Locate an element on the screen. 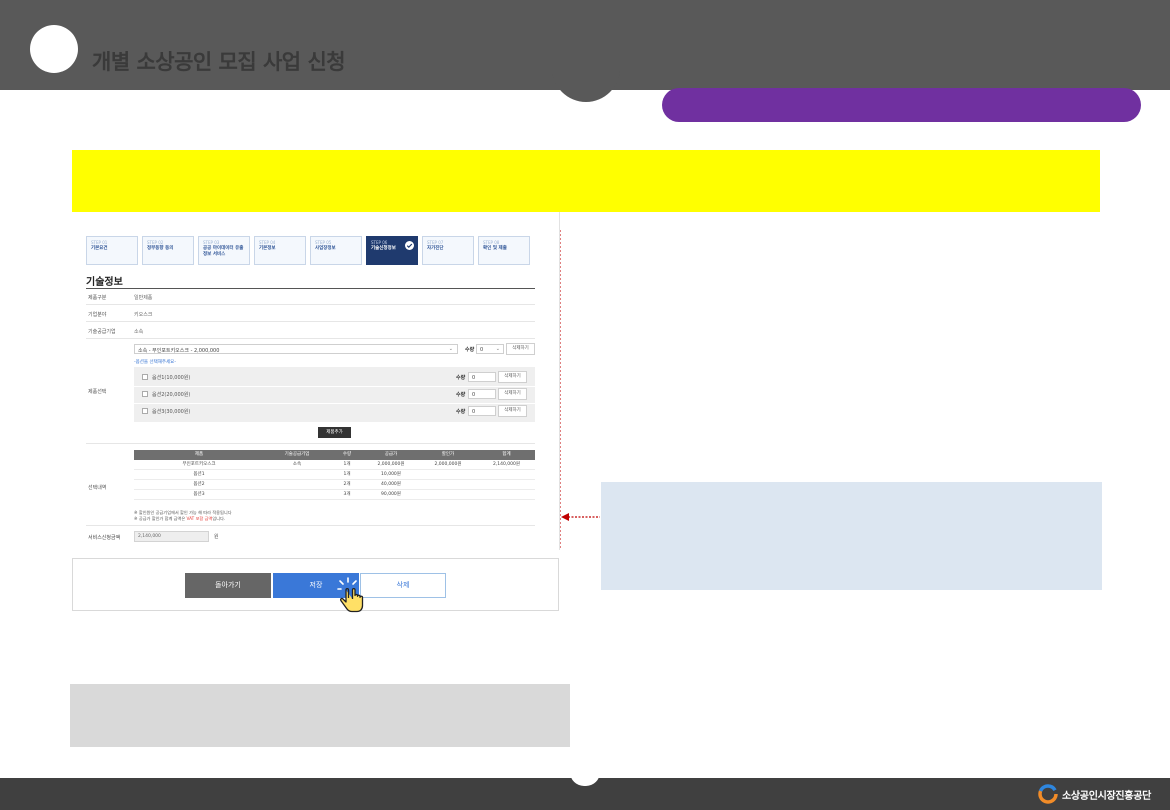 The image size is (1170, 810). description-box is located at coordinates (851, 536).